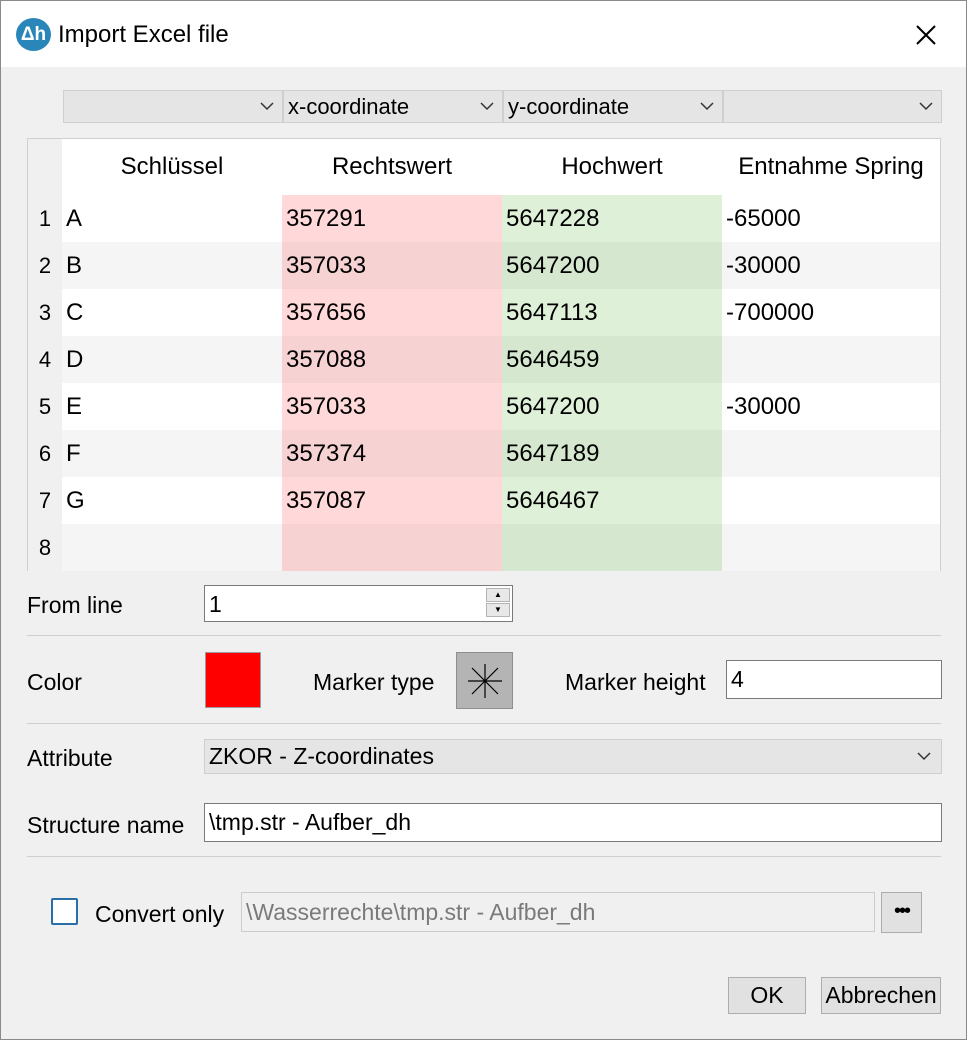  Describe the element at coordinates (392, 359) in the screenshot. I see `table-cell: 357088` at that location.